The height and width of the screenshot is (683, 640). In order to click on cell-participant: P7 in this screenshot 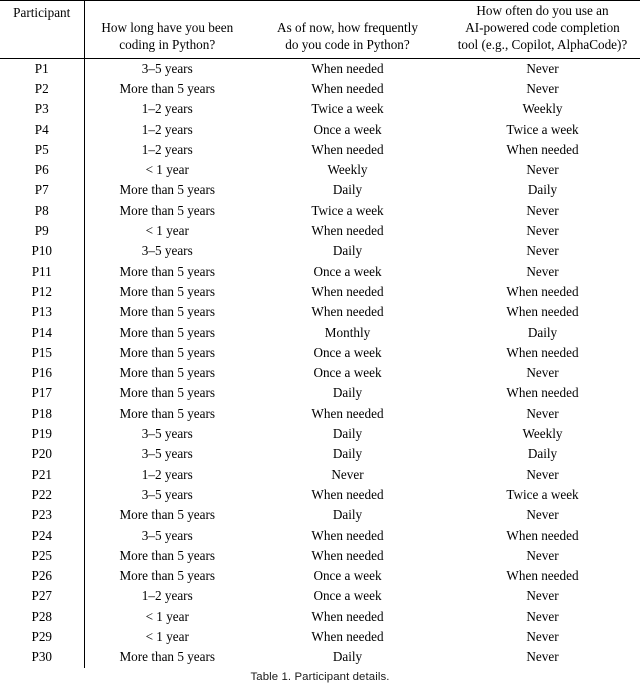, I will do `click(42, 190)`.